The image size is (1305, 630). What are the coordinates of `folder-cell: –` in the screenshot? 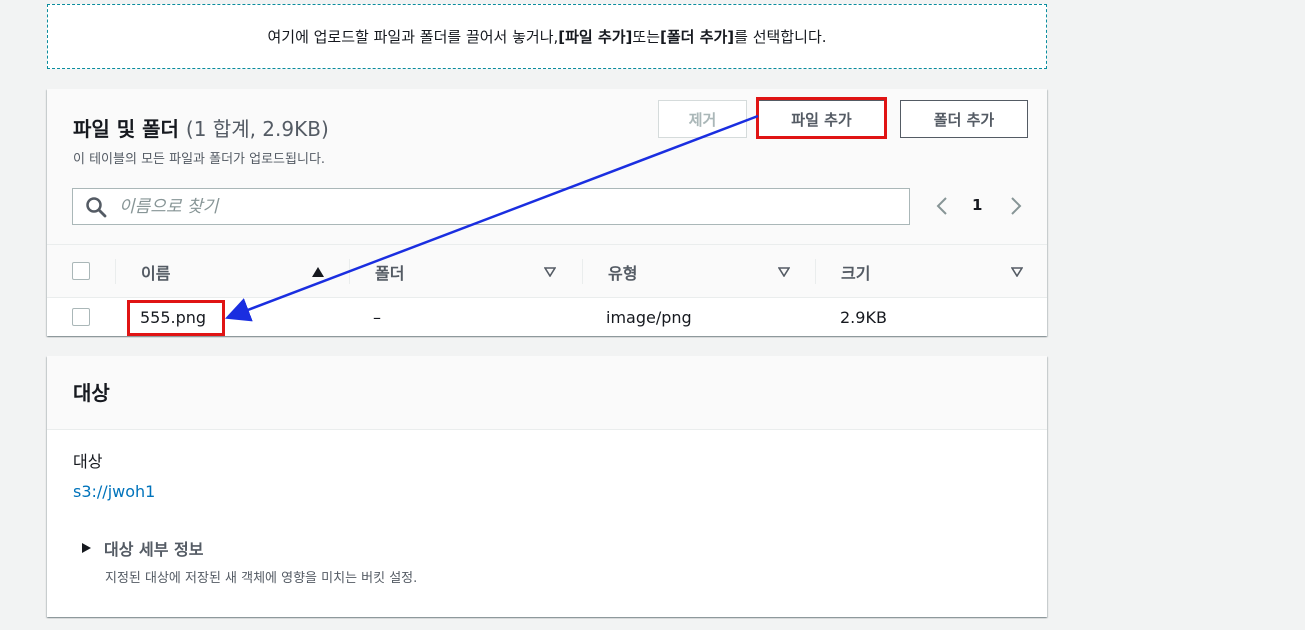 It's located at (377, 317).